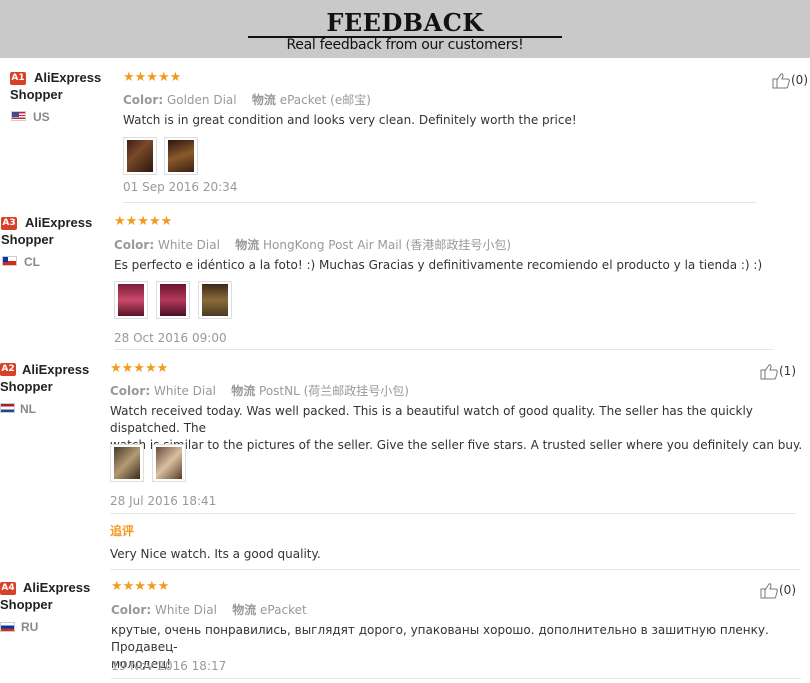 The height and width of the screenshot is (683, 810). I want to click on user-level-badge: A2, so click(8, 369).